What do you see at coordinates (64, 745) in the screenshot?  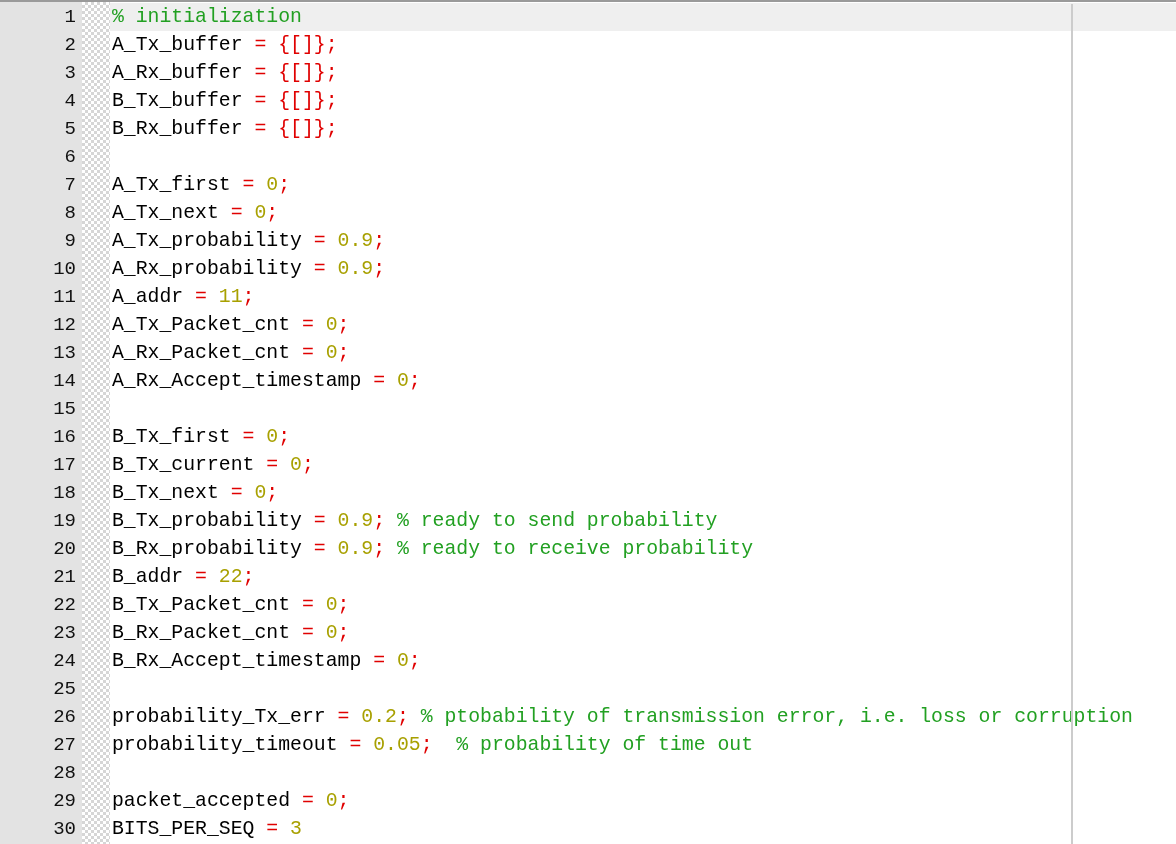 I see `line-number: 27` at bounding box center [64, 745].